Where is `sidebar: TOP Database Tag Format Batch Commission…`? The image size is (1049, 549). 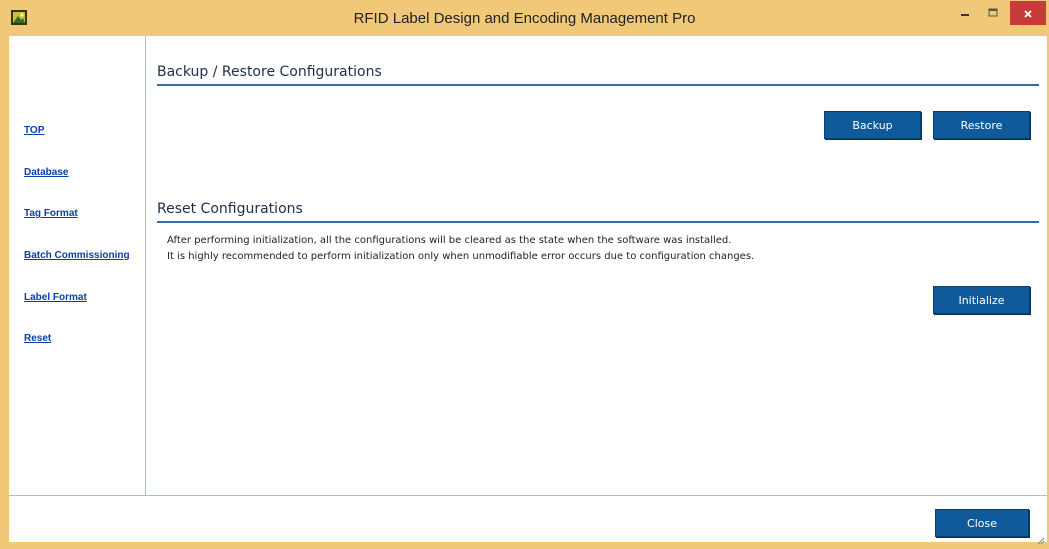
sidebar: TOP Database Tag Format Batch Commission… is located at coordinates (77, 265).